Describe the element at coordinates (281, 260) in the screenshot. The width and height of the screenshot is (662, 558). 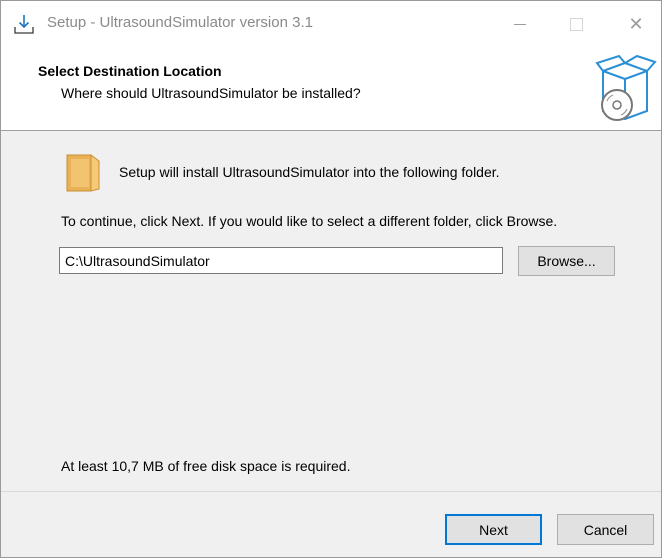
I see `destination-path-input` at that location.